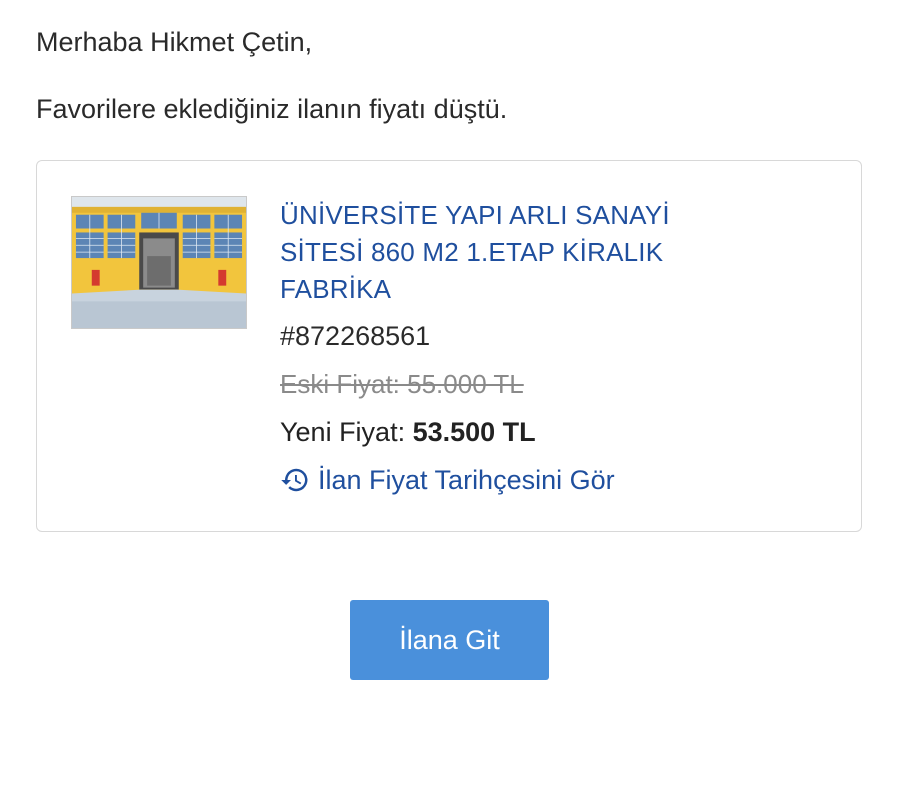 This screenshot has height=802, width=899. What do you see at coordinates (475, 215) in the screenshot?
I see `listing-title-line-1: ÜNİVERSİTE YAPI ARLI SANAYİ` at bounding box center [475, 215].